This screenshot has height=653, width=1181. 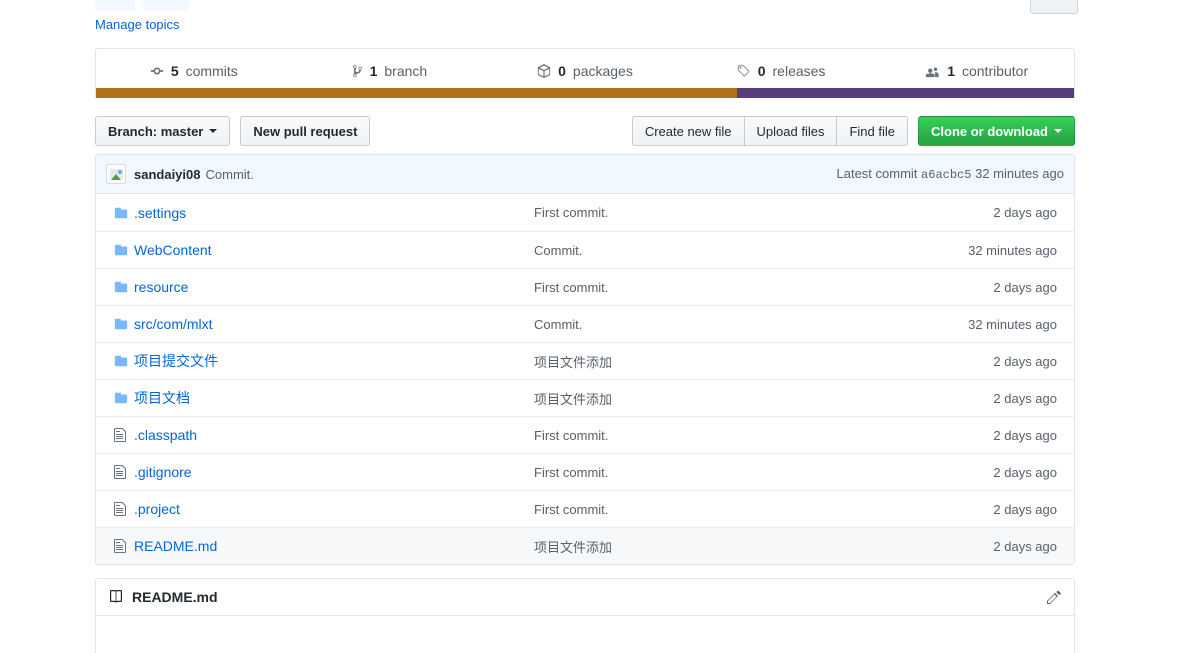 What do you see at coordinates (211, 71) in the screenshot?
I see `stat-commits-label: commits` at bounding box center [211, 71].